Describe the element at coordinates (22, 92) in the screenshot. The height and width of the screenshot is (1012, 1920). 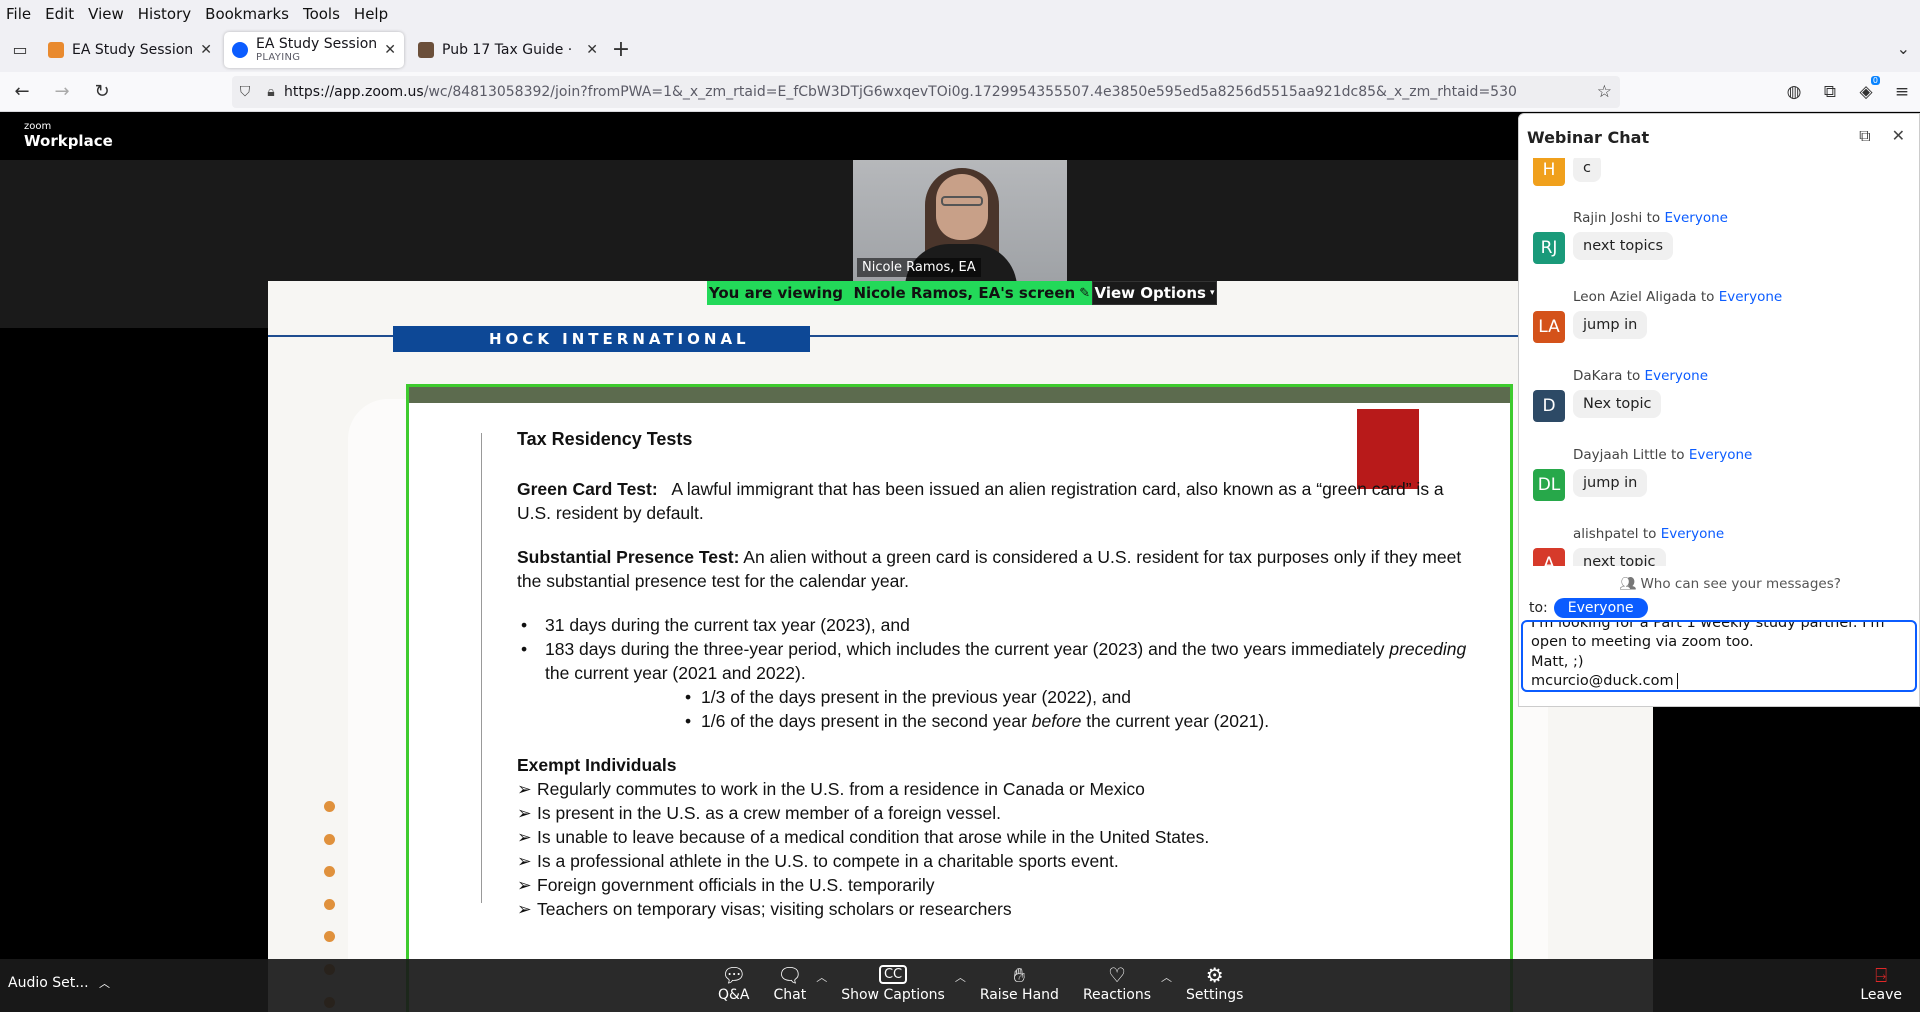
I see `back-icon: ←` at that location.